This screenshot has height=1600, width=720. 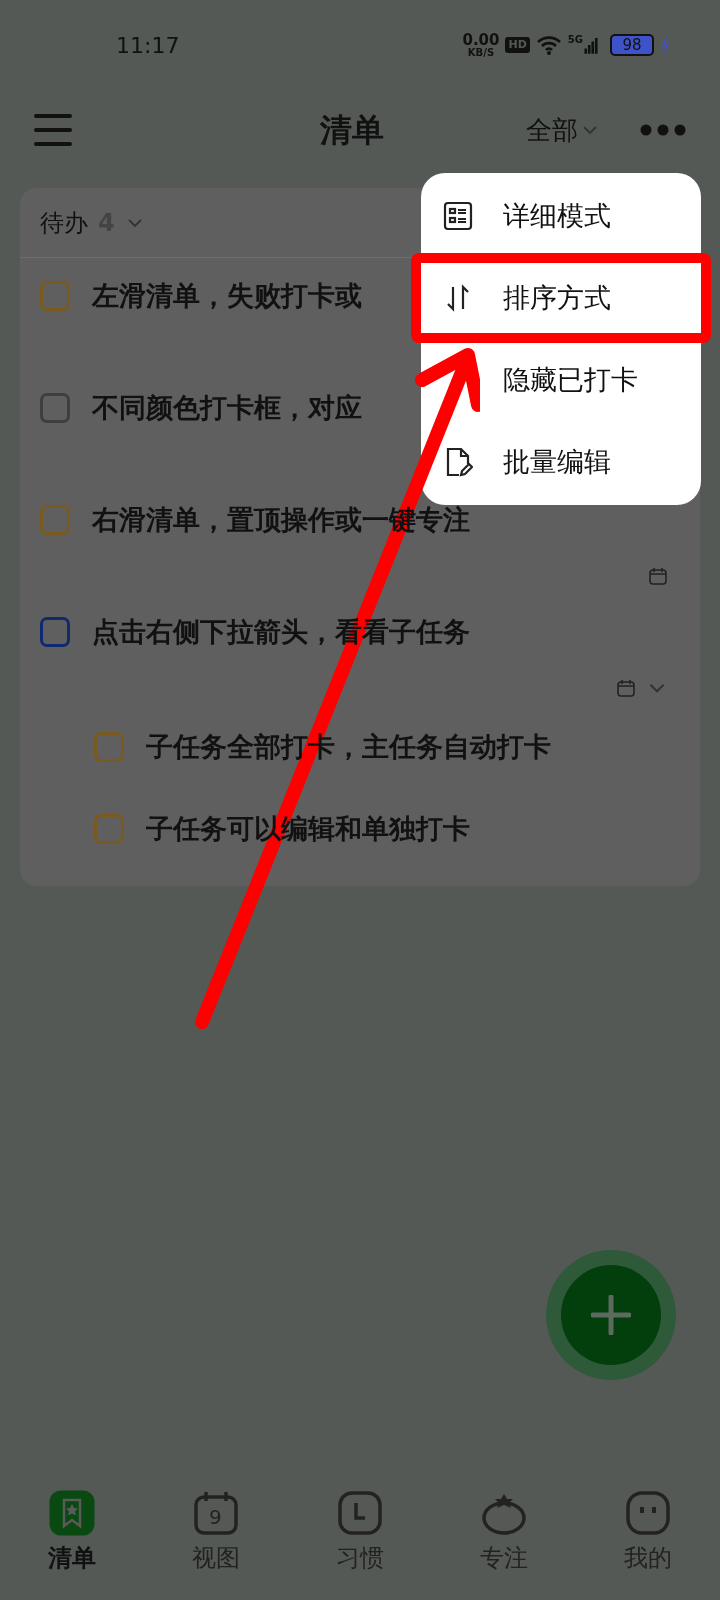 I want to click on more-options-icon, so click(x=663, y=130).